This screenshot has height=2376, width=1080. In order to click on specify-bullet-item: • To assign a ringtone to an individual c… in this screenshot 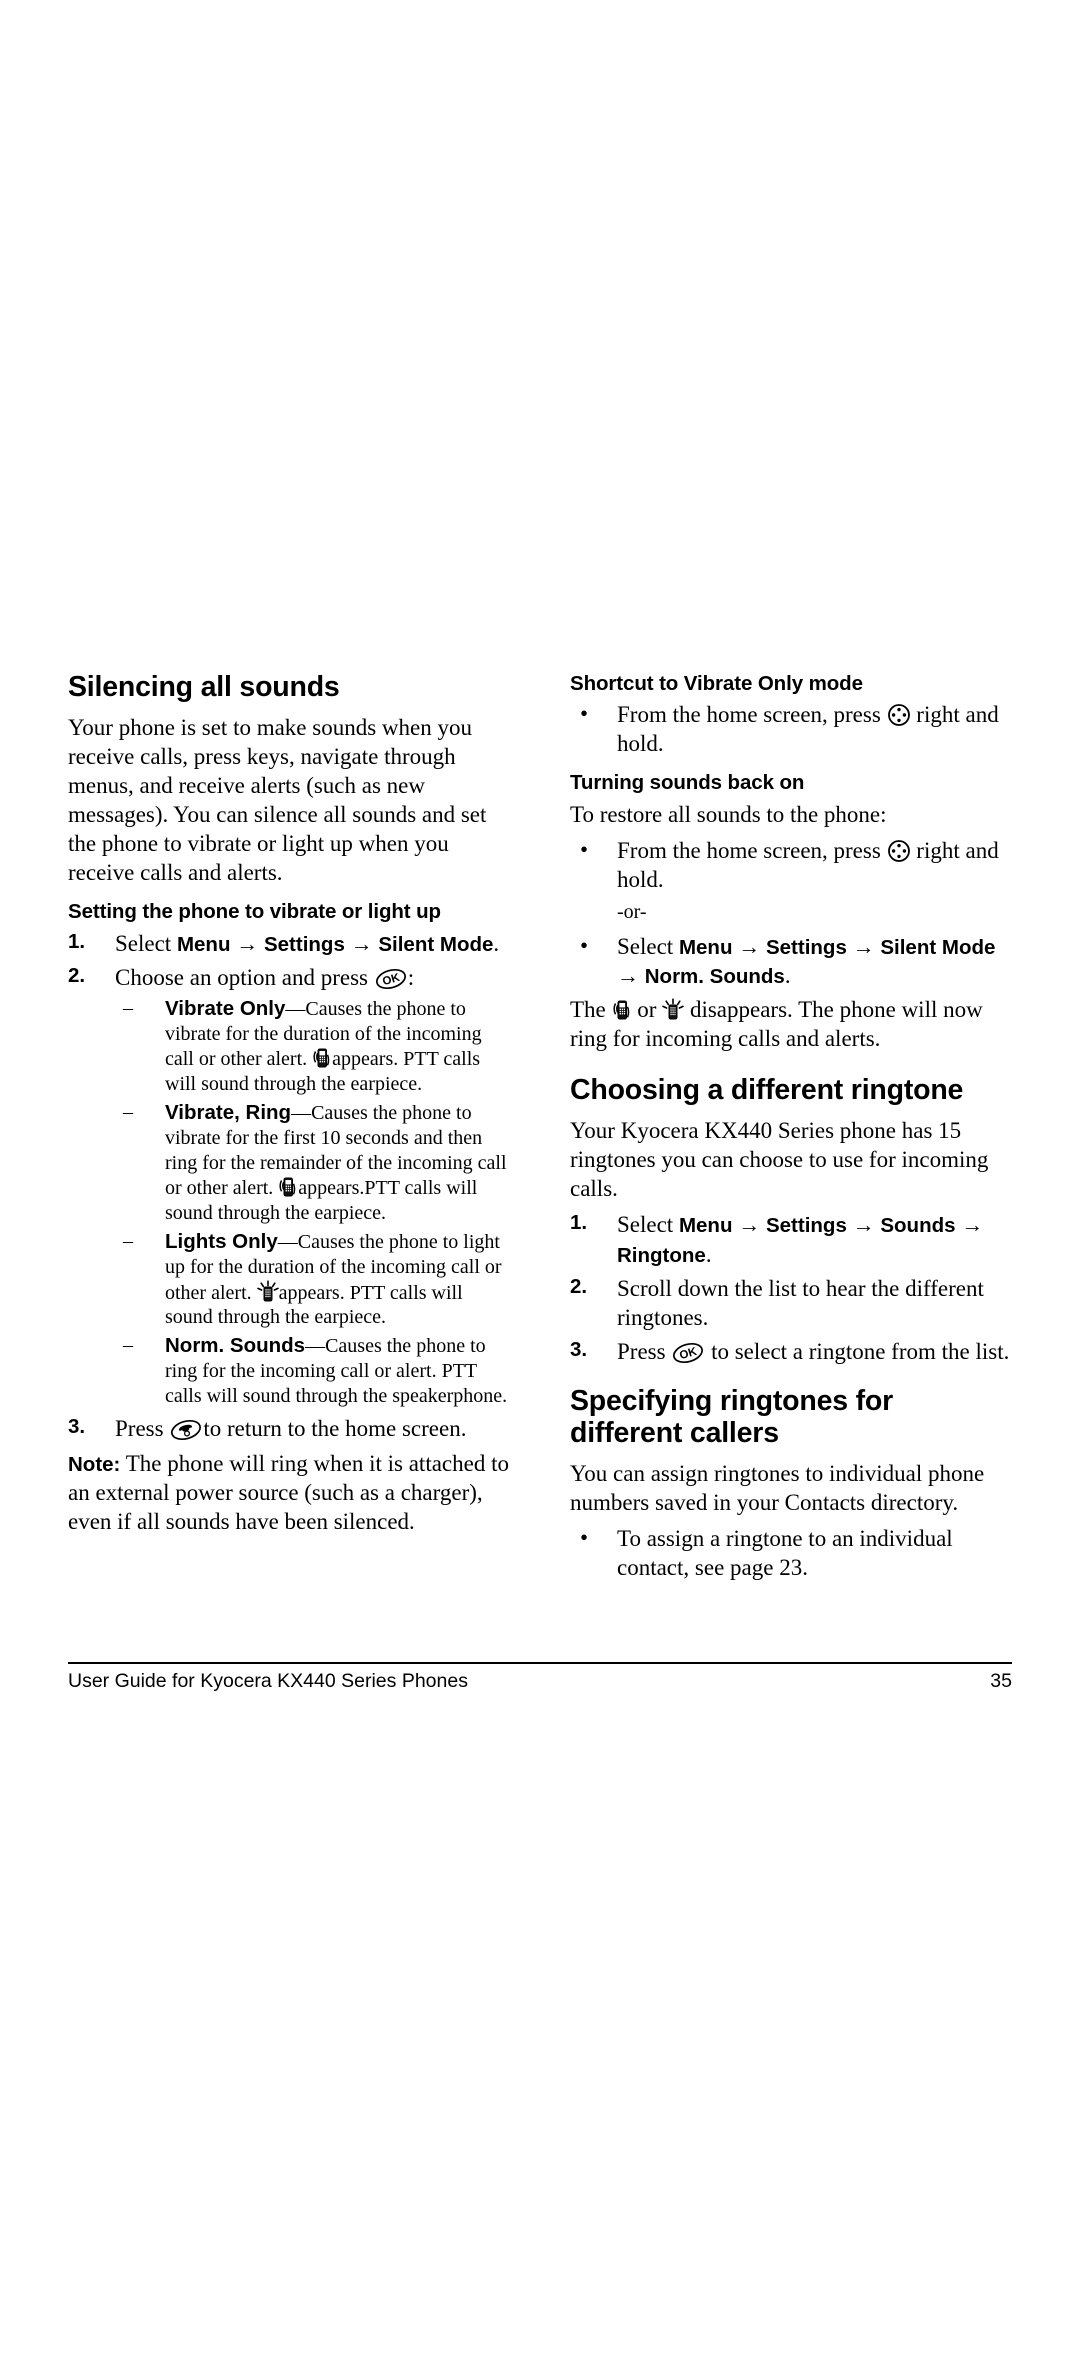, I will do `click(791, 1553)`.